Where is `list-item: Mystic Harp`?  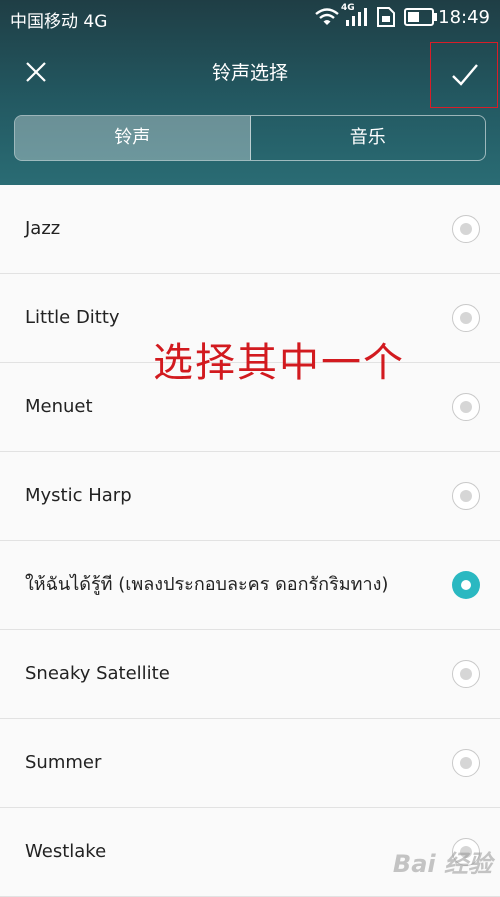 list-item: Mystic Harp is located at coordinates (250, 496).